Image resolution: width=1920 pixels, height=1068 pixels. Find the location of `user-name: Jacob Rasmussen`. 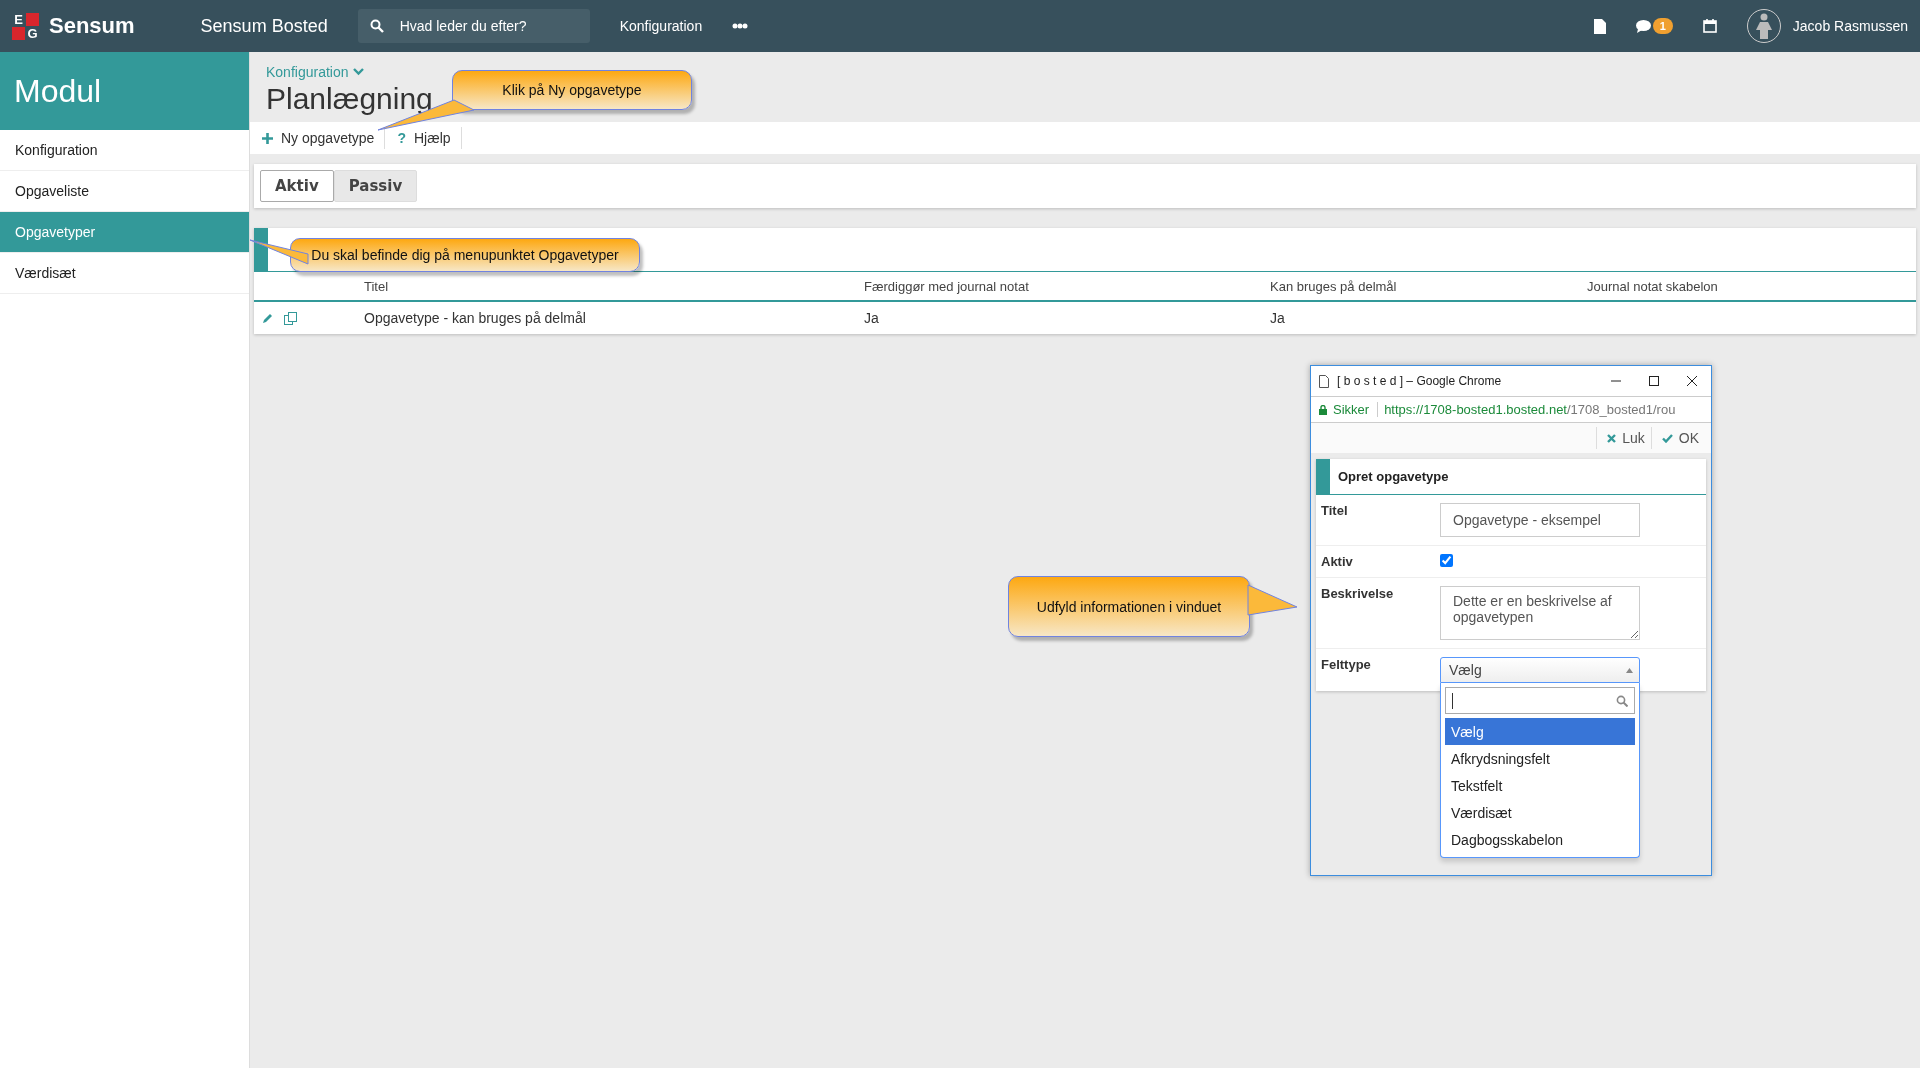

user-name: Jacob Rasmussen is located at coordinates (1850, 26).